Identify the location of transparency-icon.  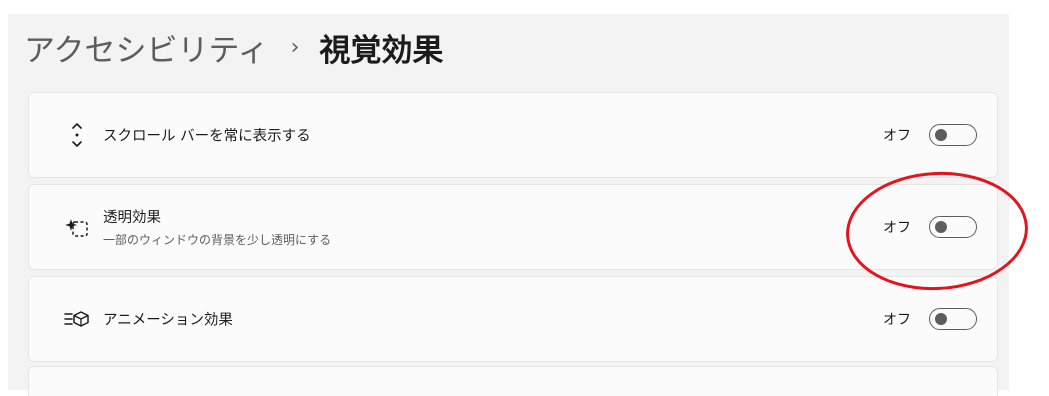
(77, 227).